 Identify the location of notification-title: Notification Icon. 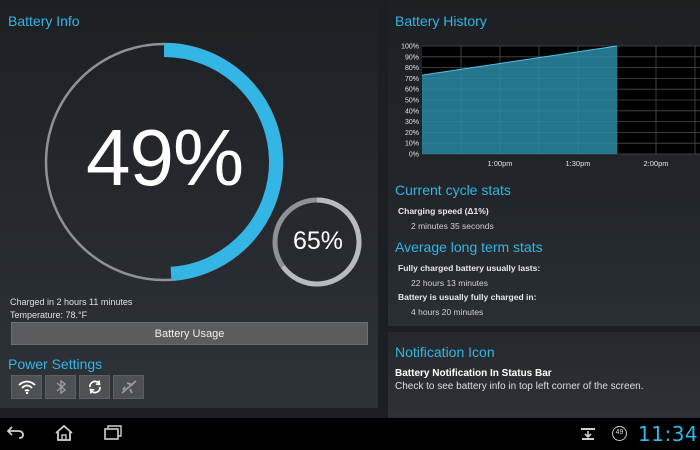
(445, 352).